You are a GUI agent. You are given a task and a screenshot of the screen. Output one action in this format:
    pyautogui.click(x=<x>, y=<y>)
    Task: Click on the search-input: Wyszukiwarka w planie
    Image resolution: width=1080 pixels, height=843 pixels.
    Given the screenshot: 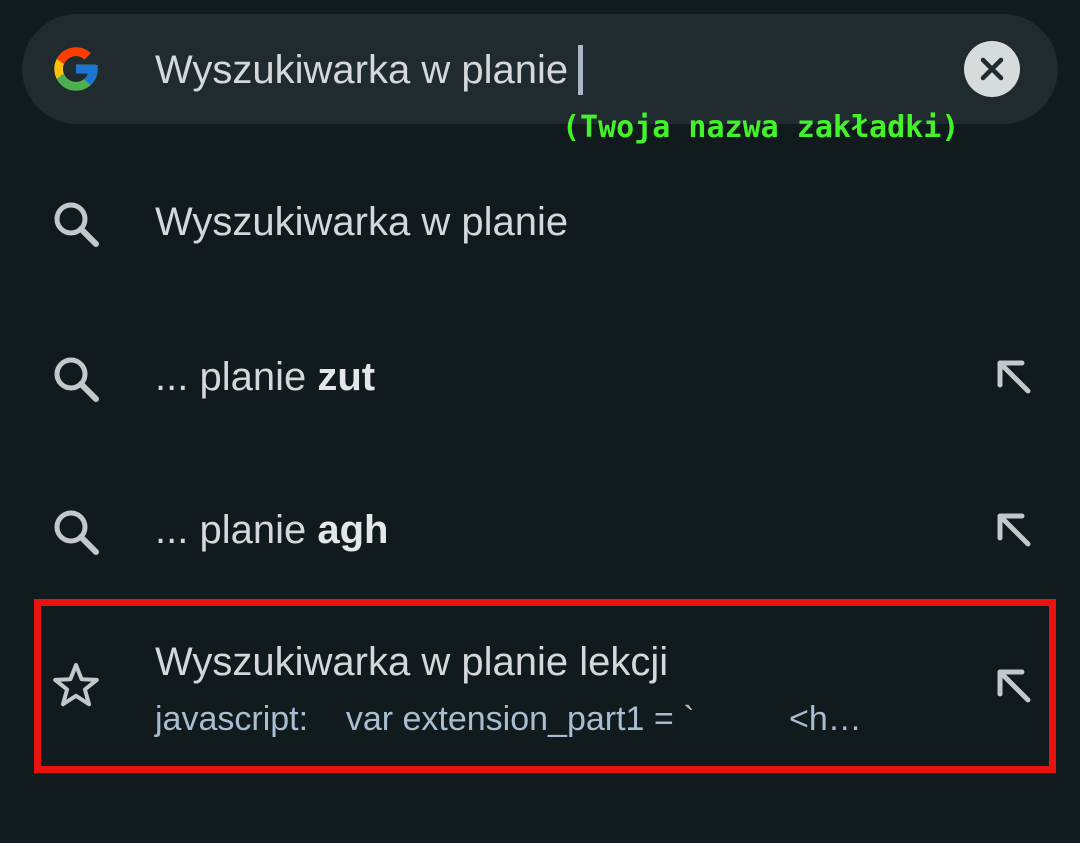 What is the action you would take?
    pyautogui.click(x=369, y=70)
    